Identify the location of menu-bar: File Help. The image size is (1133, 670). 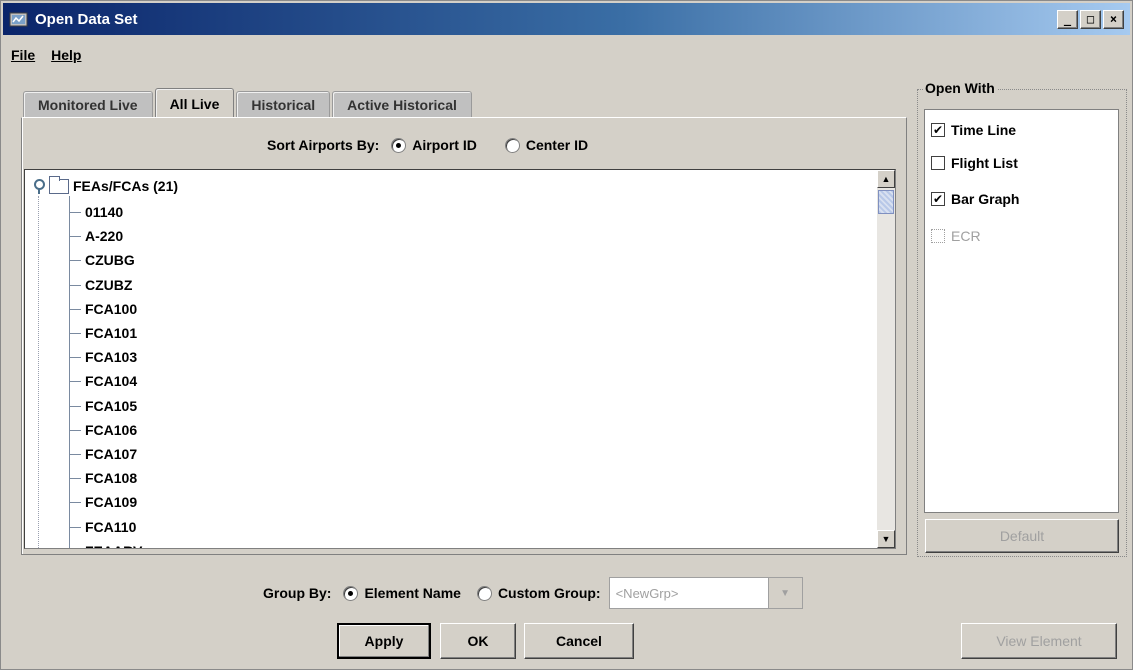
(46, 55).